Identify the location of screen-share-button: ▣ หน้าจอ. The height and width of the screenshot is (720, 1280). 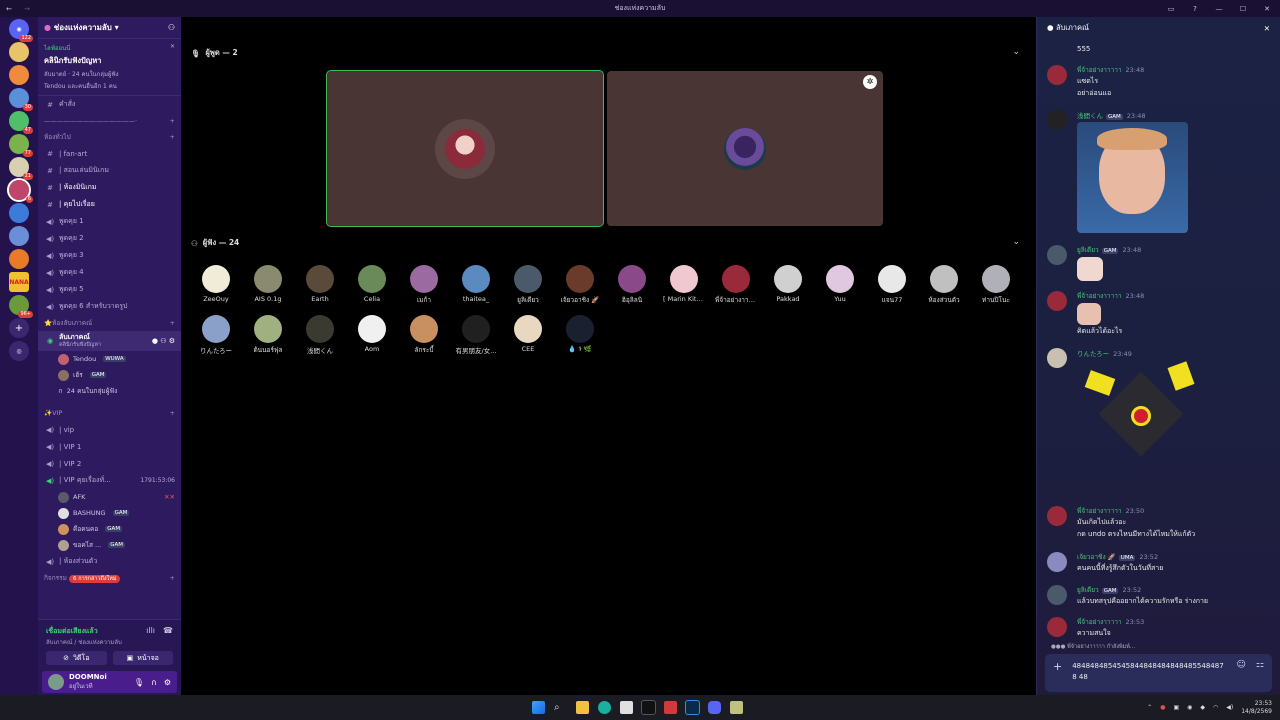
(142, 658).